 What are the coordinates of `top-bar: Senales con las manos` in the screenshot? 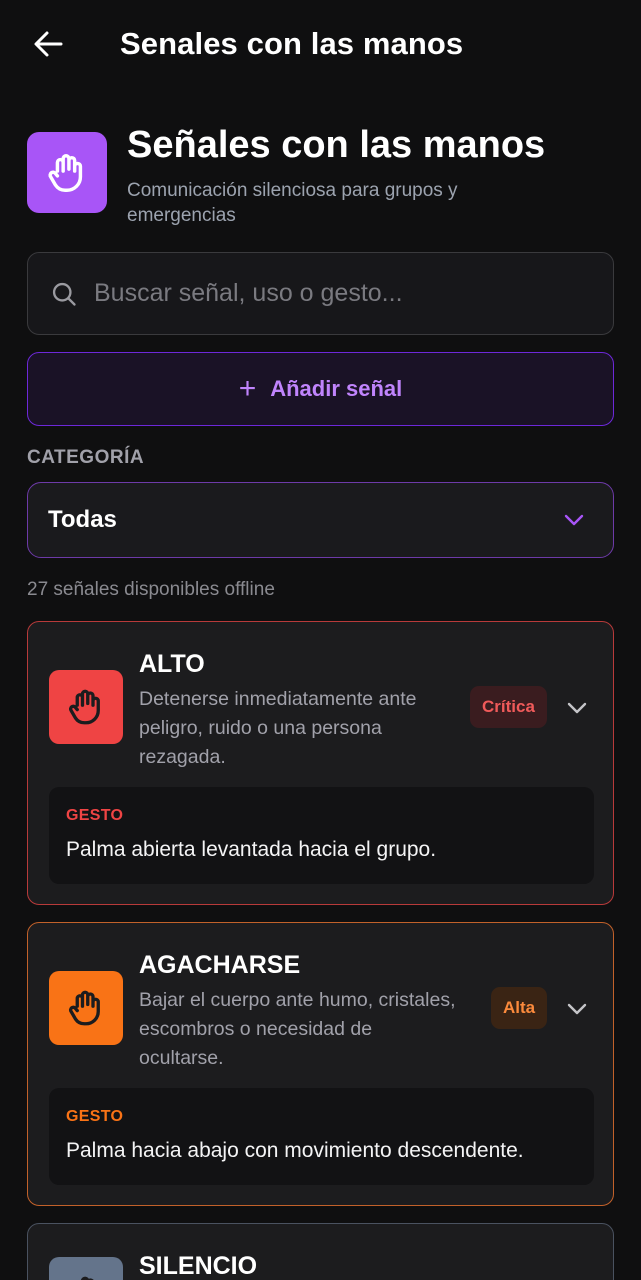 It's located at (320, 45).